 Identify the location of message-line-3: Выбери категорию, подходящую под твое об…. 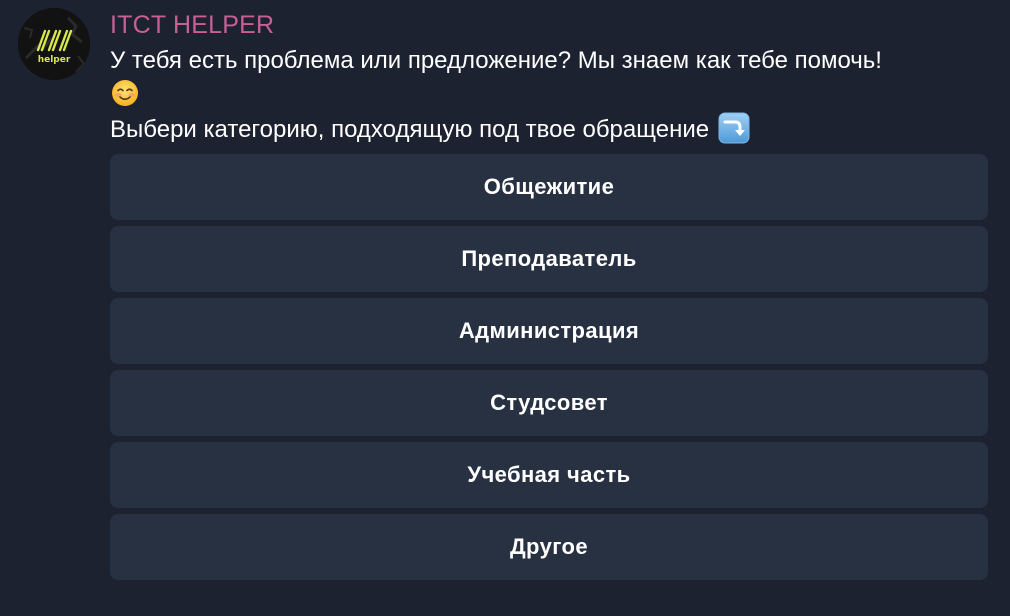
(555, 129).